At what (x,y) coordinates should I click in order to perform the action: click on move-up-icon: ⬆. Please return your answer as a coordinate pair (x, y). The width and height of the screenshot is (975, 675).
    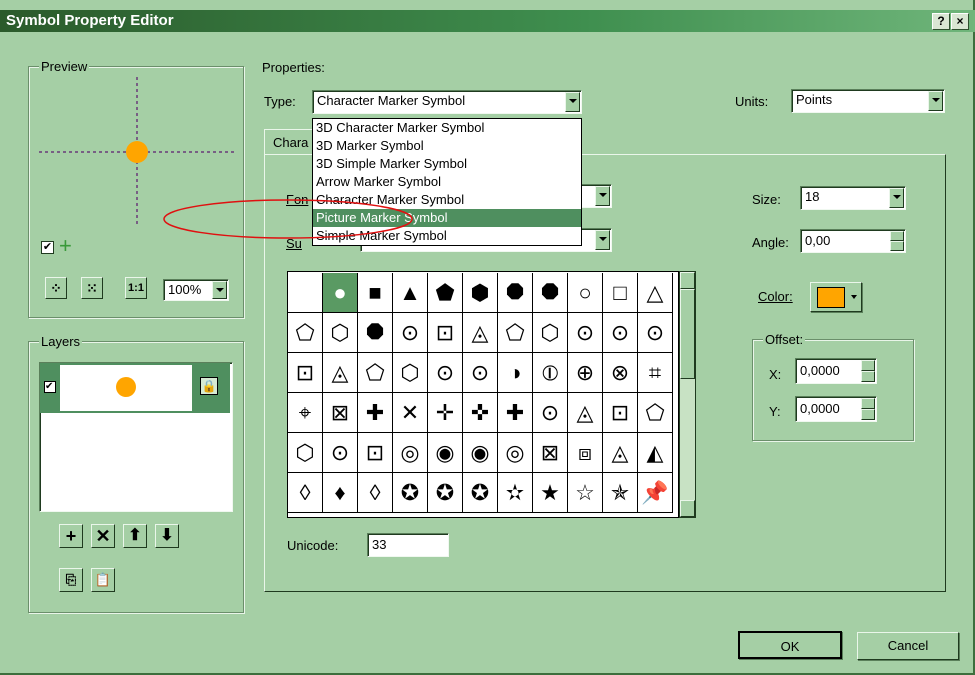
    Looking at the image, I should click on (135, 536).